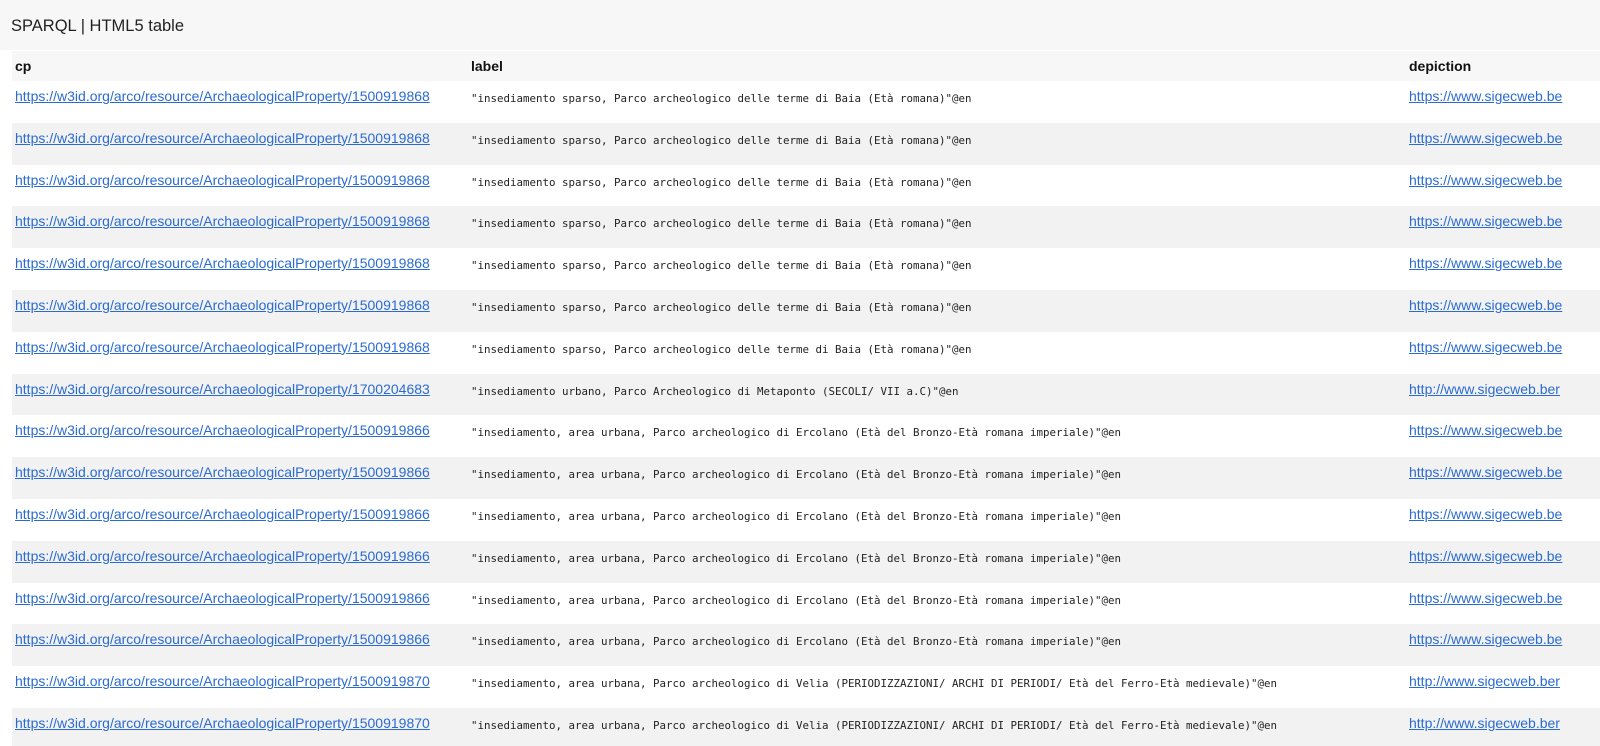 This screenshot has width=1600, height=746. I want to click on table-header: cp label depiction, so click(806, 66).